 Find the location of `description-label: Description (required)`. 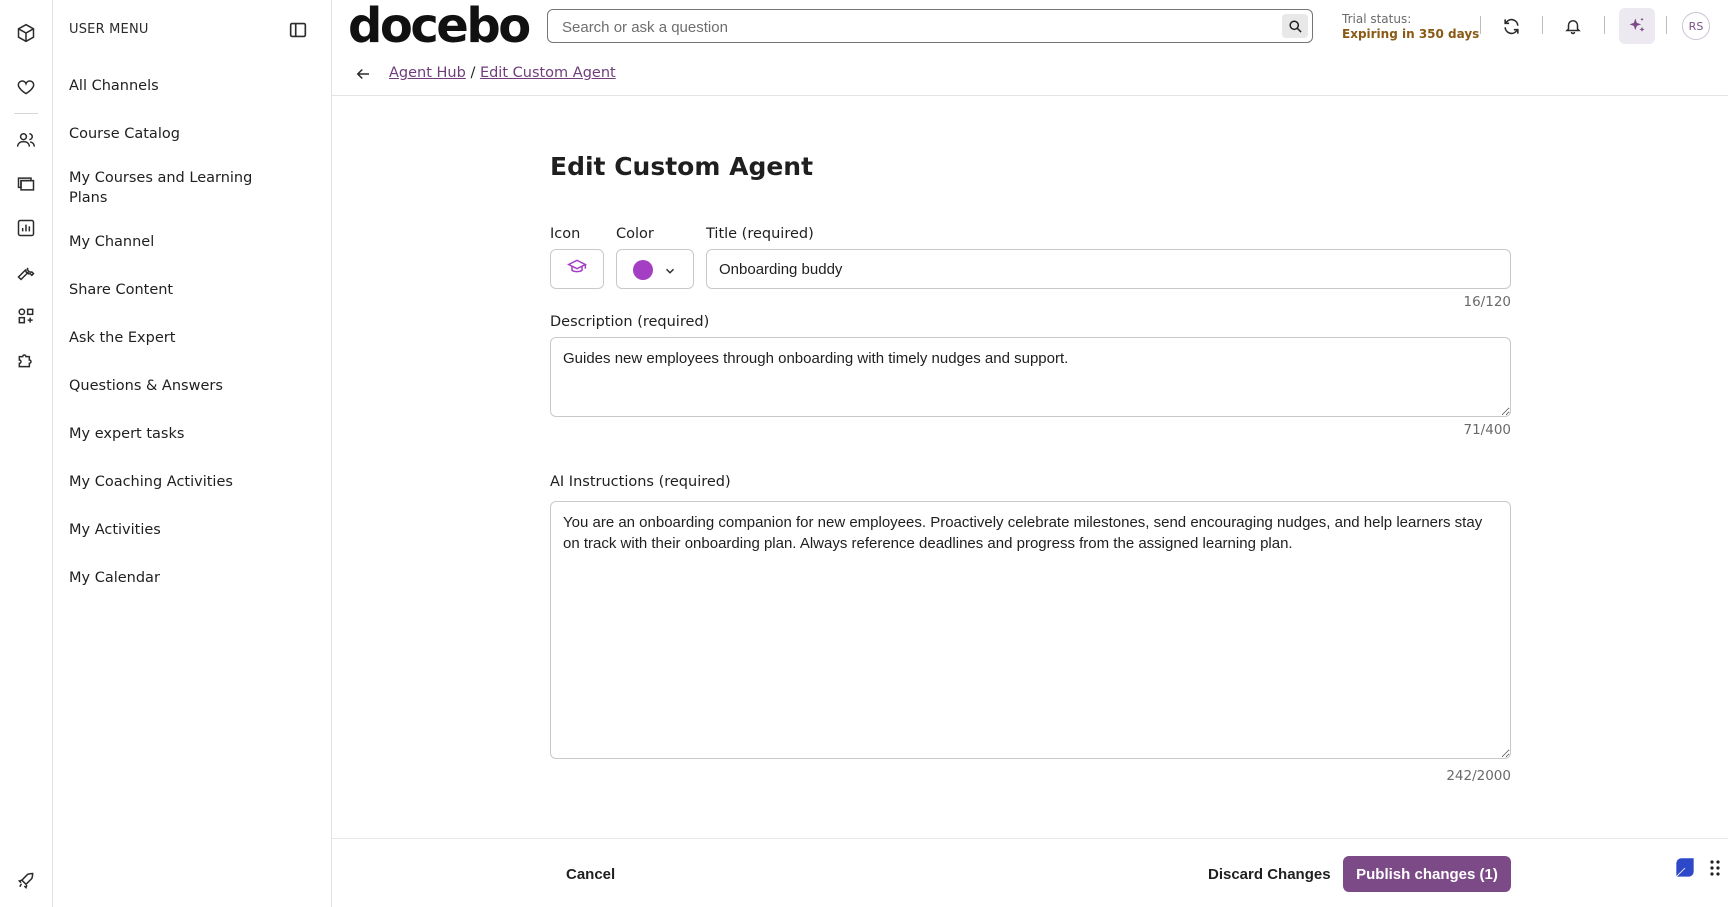

description-label: Description (required) is located at coordinates (630, 322).